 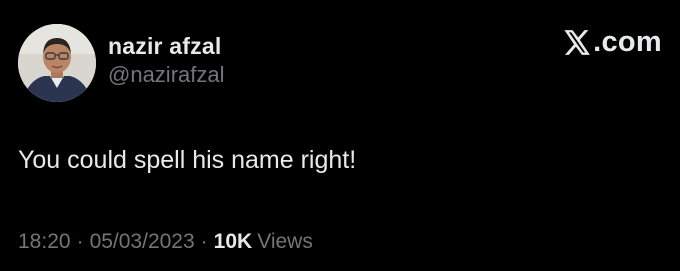 What do you see at coordinates (142, 242) in the screenshot?
I see `tweet-date: 05/03/2023` at bounding box center [142, 242].